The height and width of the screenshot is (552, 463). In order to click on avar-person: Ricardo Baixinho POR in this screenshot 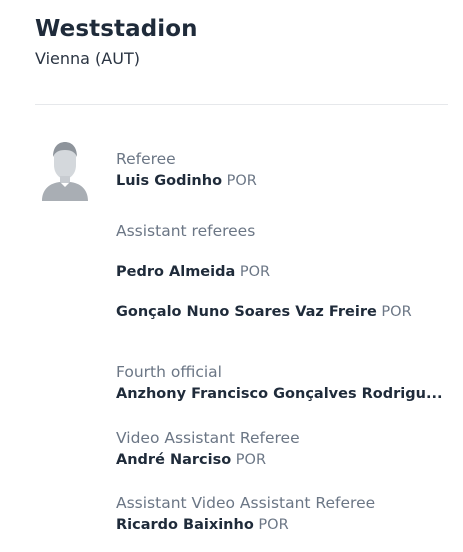, I will do `click(282, 525)`.